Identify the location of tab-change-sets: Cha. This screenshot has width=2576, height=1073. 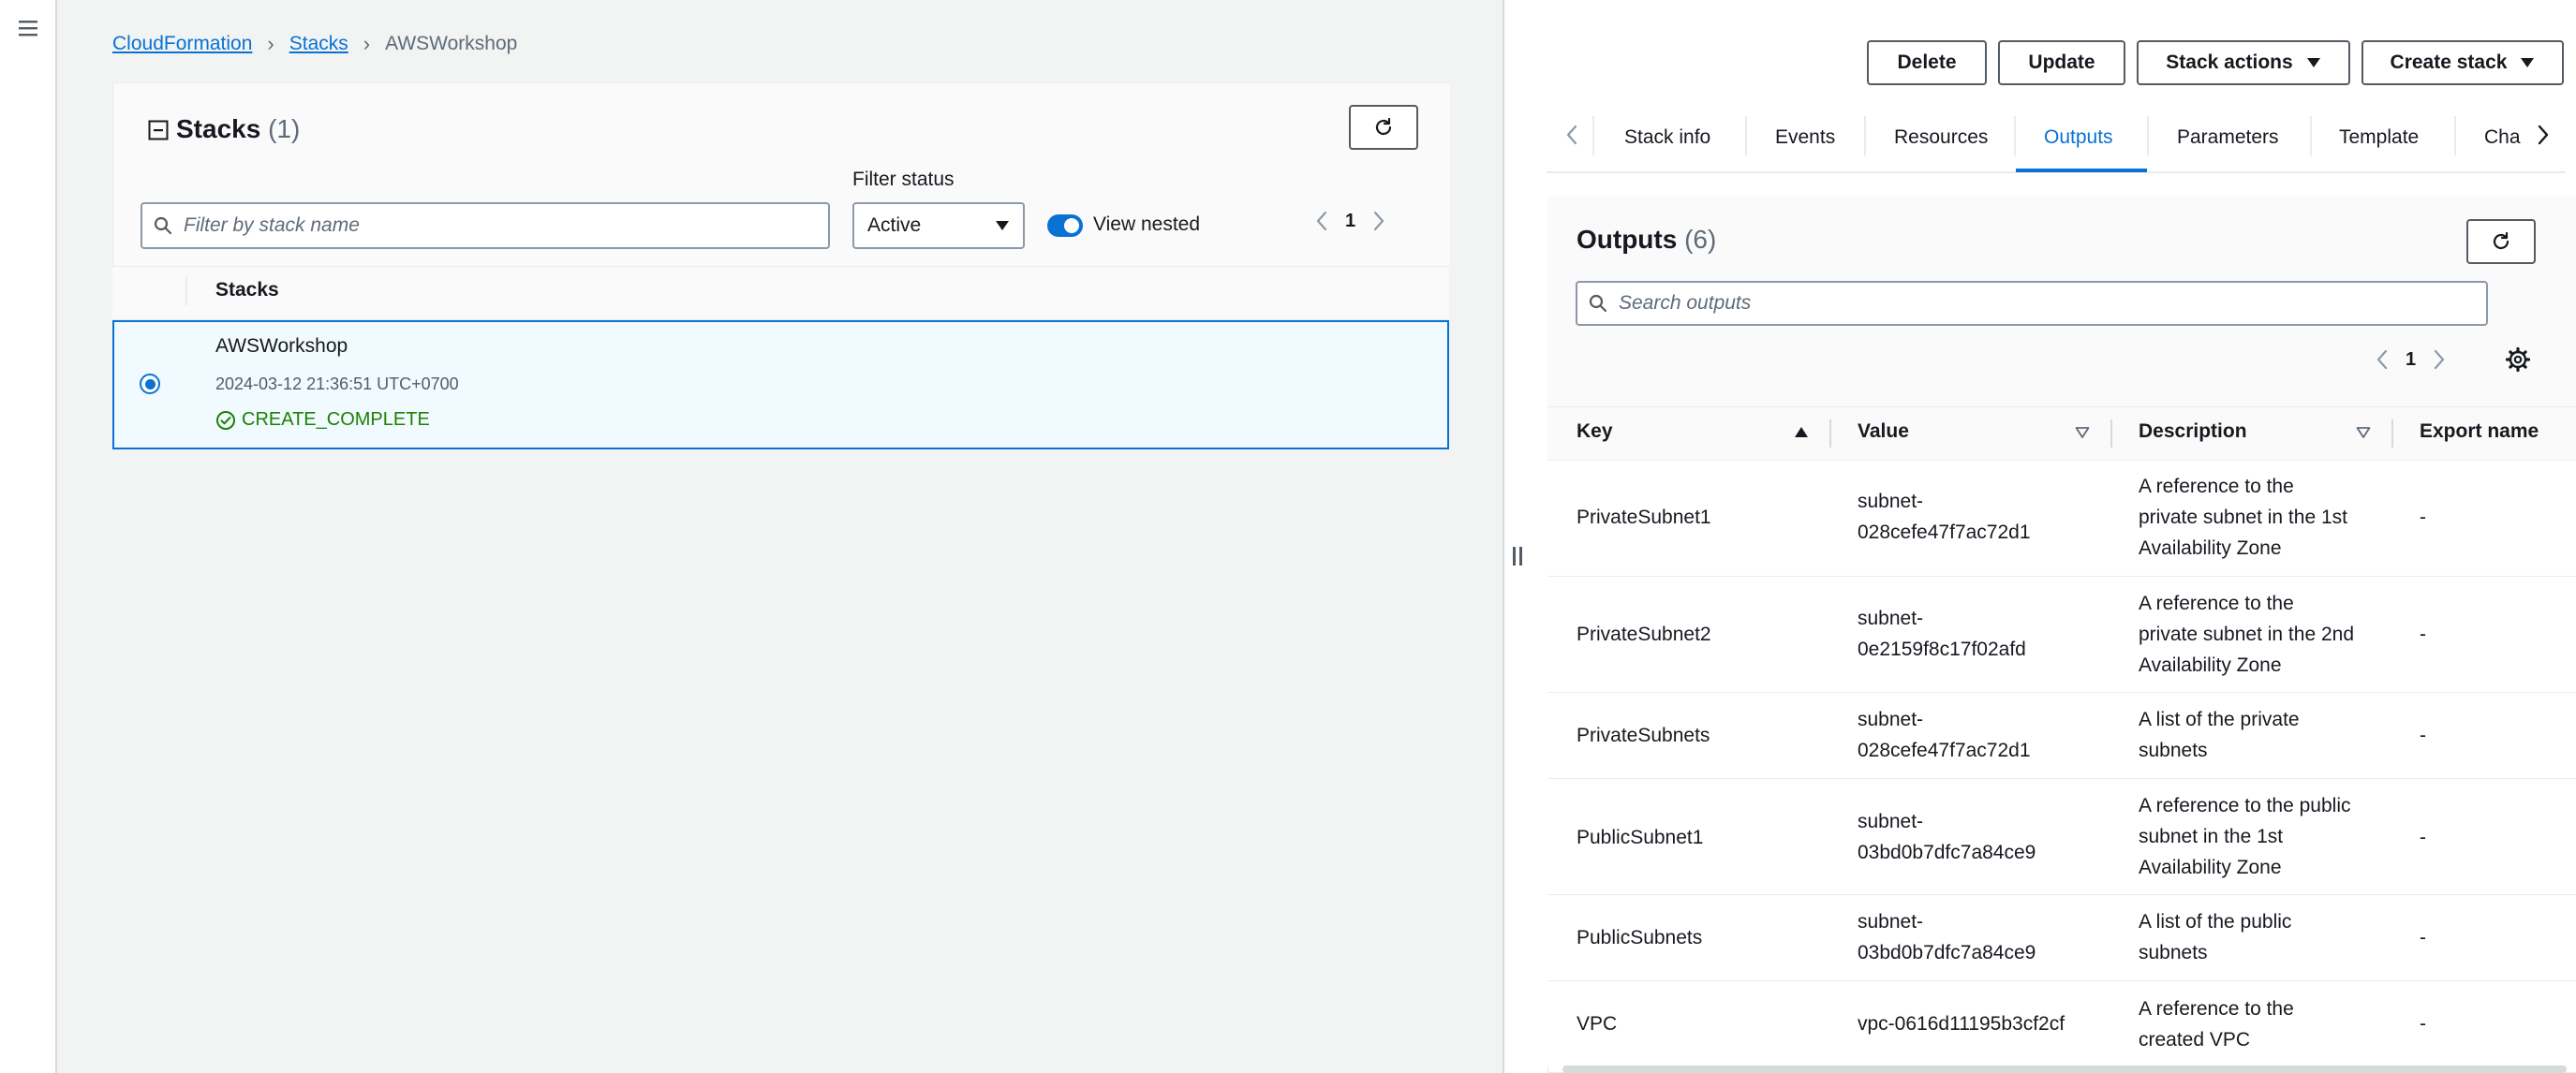
(2508, 138).